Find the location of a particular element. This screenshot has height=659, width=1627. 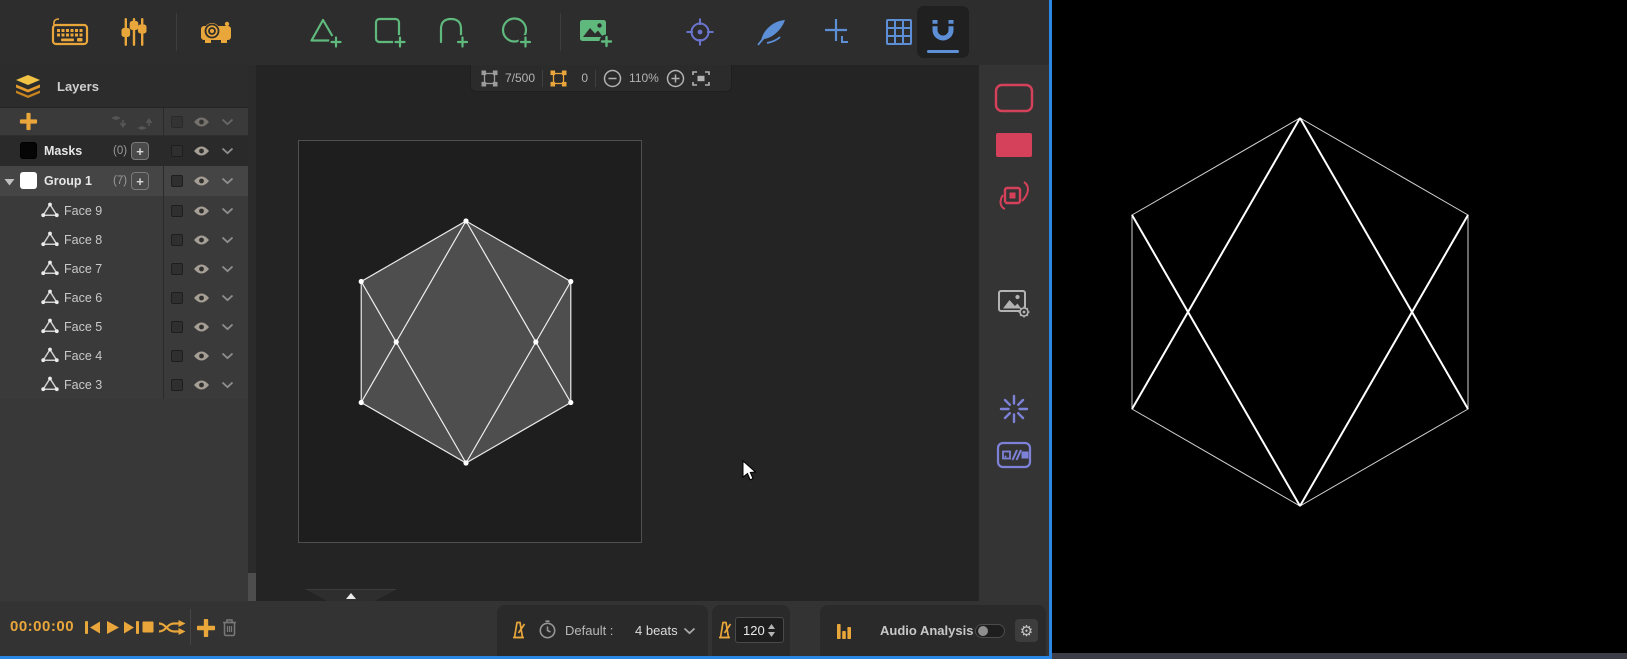

media-settings-button is located at coordinates (1014, 303).